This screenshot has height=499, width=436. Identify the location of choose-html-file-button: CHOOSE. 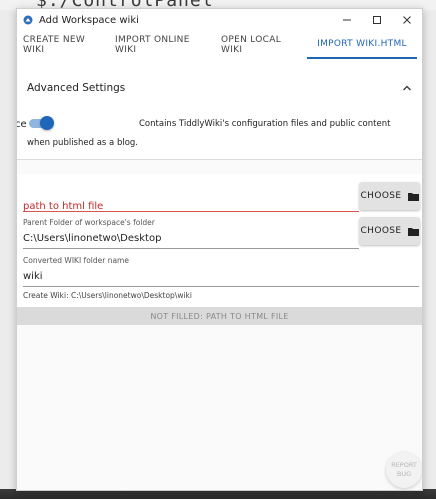
(389, 196).